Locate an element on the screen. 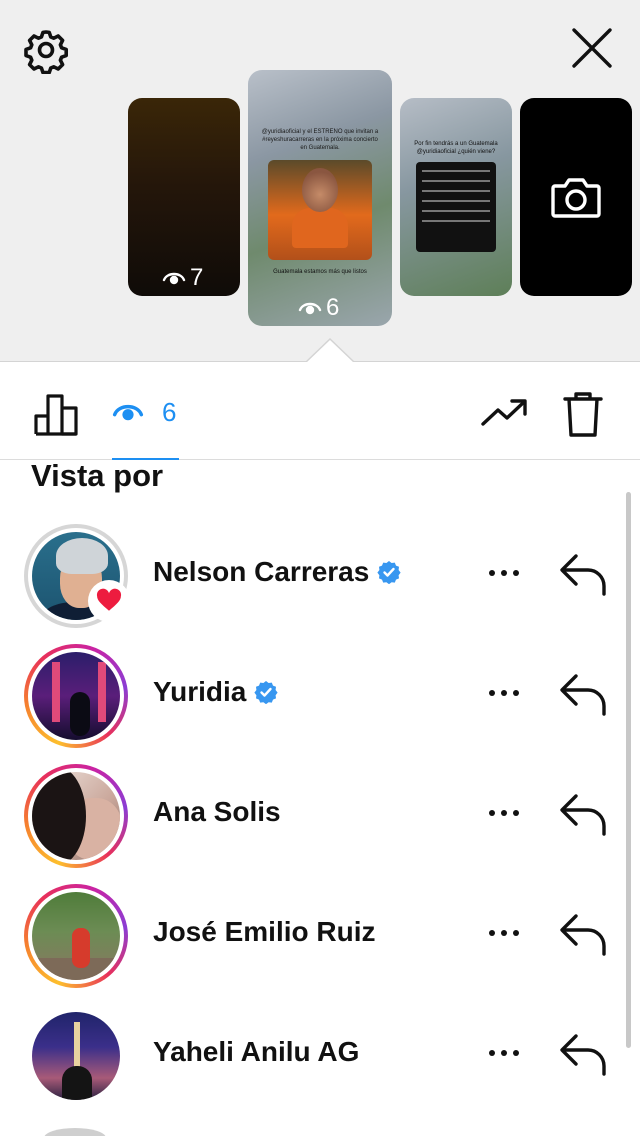 The image size is (640, 1136). add-story-camera-button is located at coordinates (576, 197).